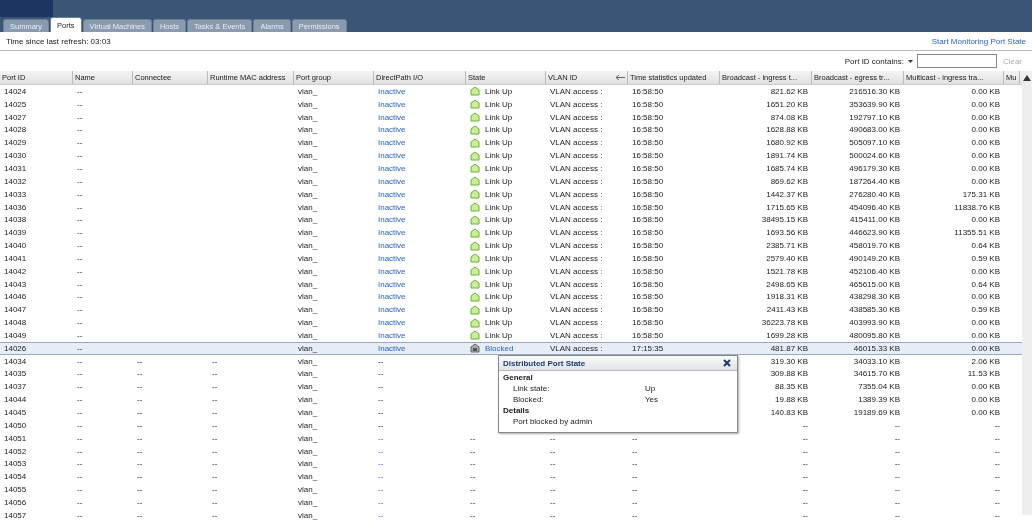  What do you see at coordinates (15, 143) in the screenshot?
I see `port-id-cell: 14029` at bounding box center [15, 143].